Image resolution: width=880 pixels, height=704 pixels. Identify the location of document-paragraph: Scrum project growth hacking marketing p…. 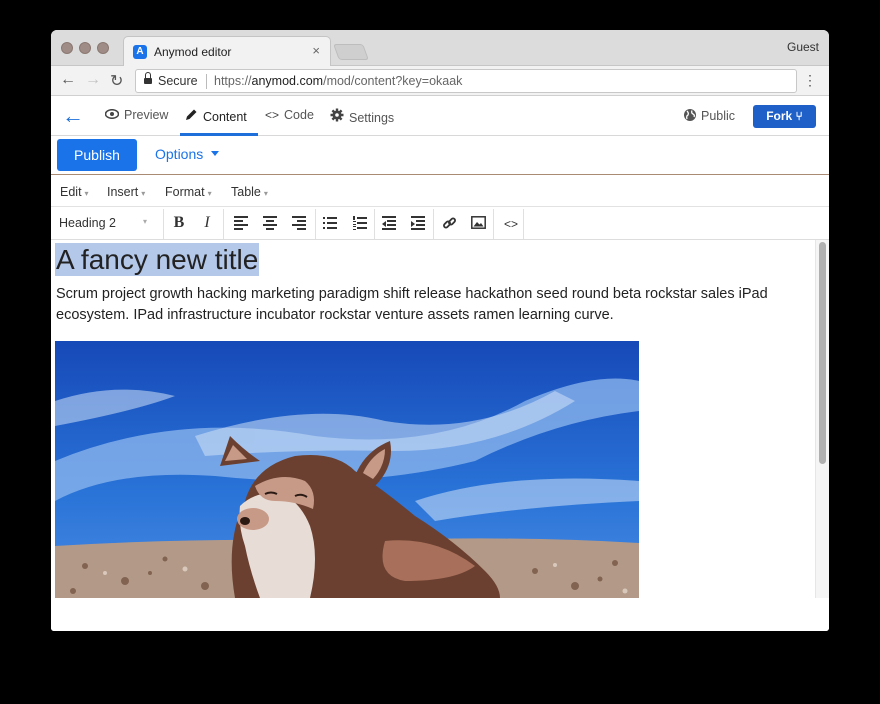
(428, 305).